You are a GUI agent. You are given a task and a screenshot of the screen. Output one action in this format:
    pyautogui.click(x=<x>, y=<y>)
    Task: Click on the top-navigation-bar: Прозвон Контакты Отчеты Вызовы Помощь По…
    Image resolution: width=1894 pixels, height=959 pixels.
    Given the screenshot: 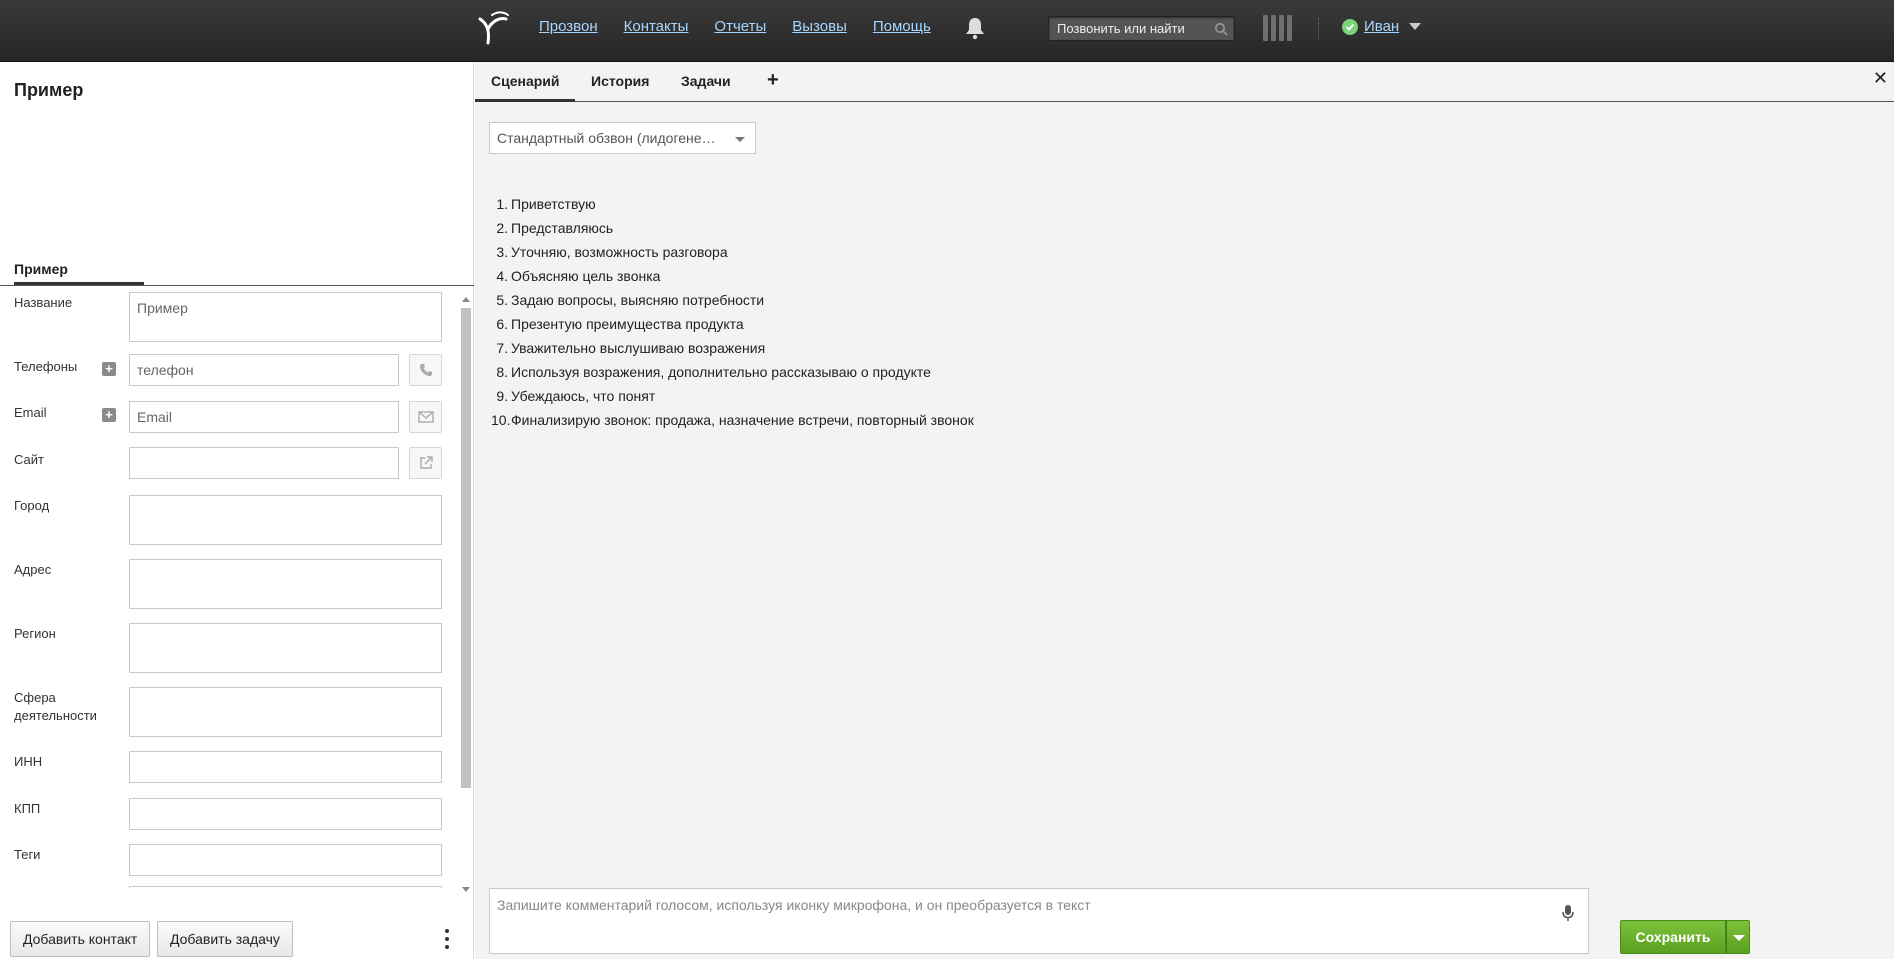 What is the action you would take?
    pyautogui.click(x=947, y=31)
    